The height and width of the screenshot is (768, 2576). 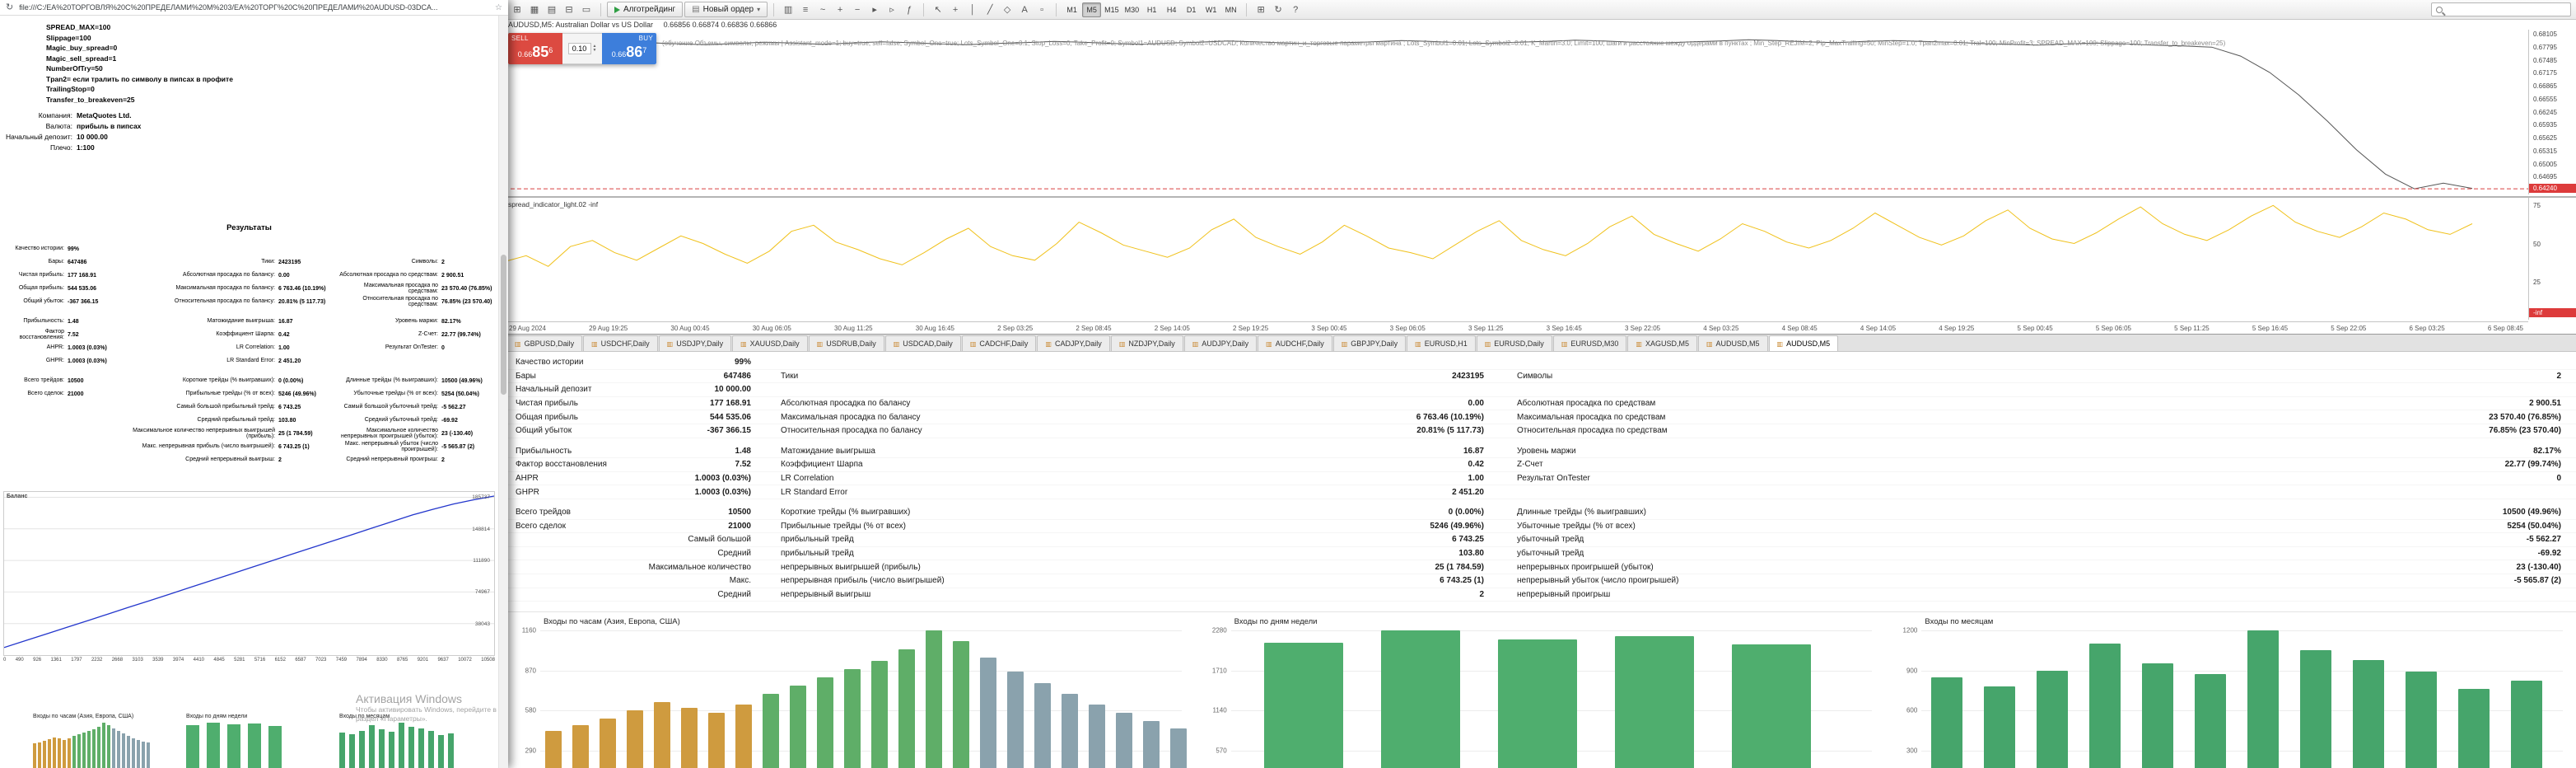 What do you see at coordinates (178, 660) in the screenshot?
I see `x-tick-label: 3974` at bounding box center [178, 660].